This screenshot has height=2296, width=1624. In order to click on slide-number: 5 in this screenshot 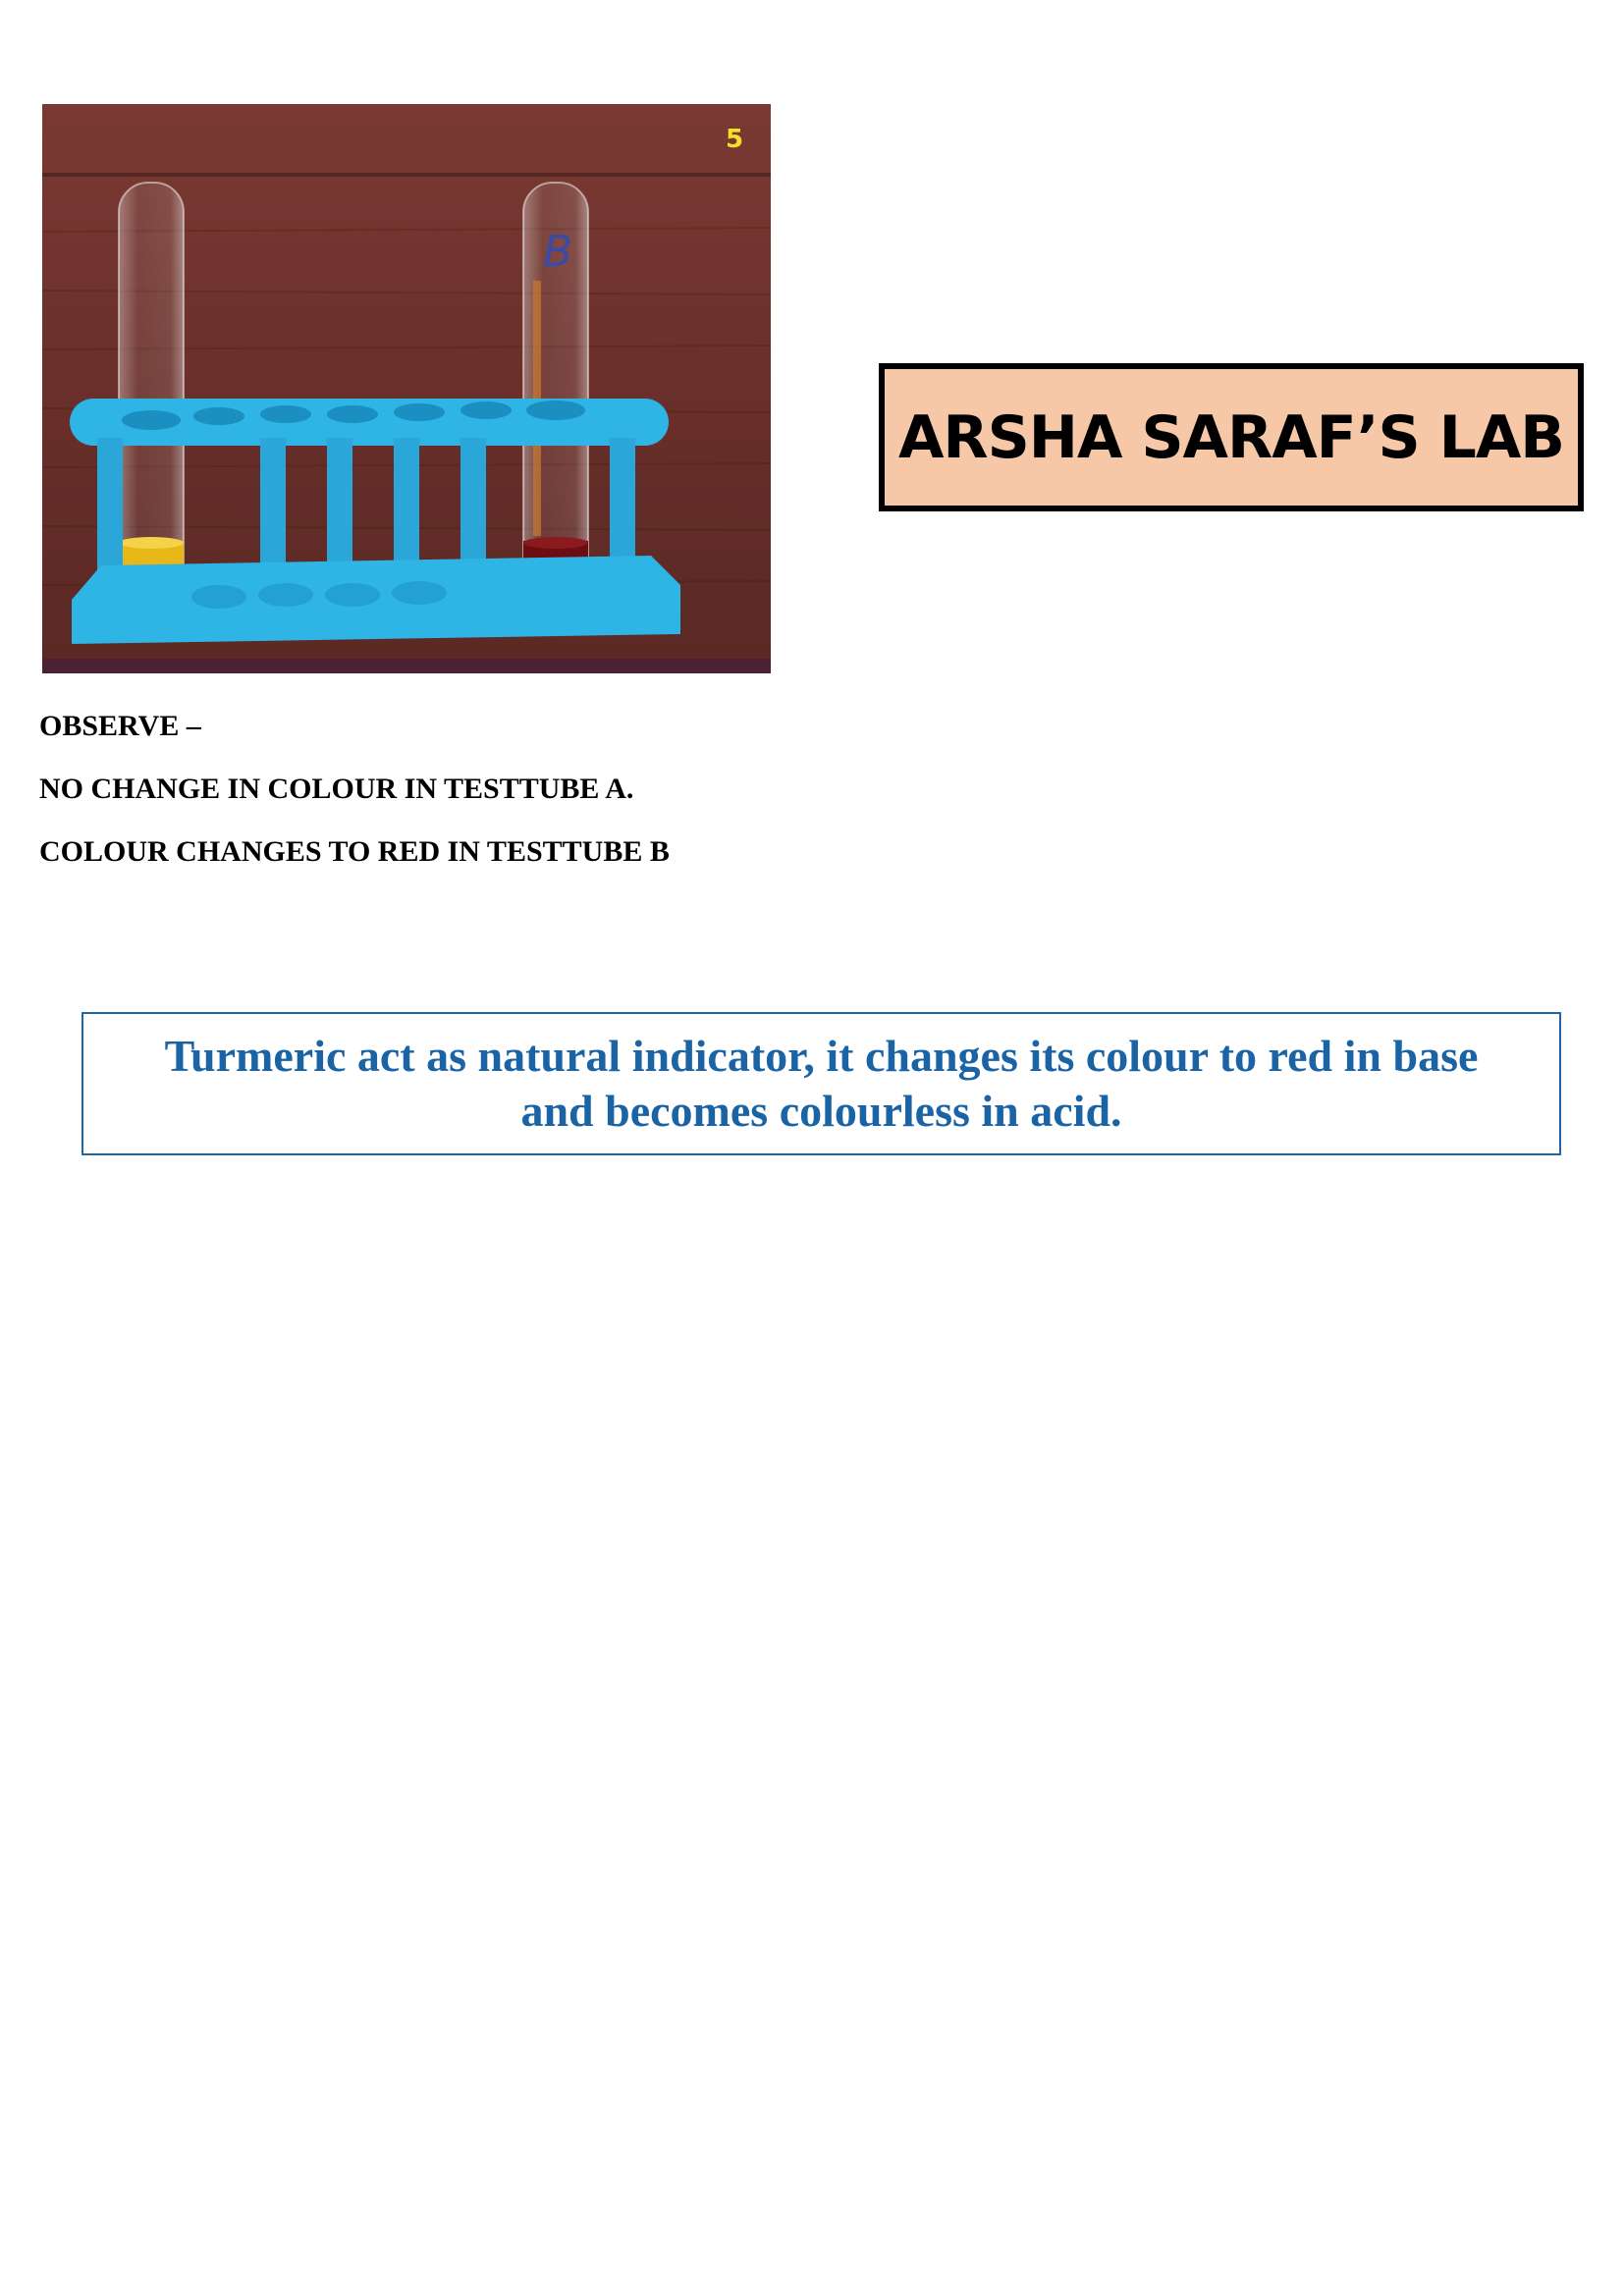, I will do `click(734, 139)`.